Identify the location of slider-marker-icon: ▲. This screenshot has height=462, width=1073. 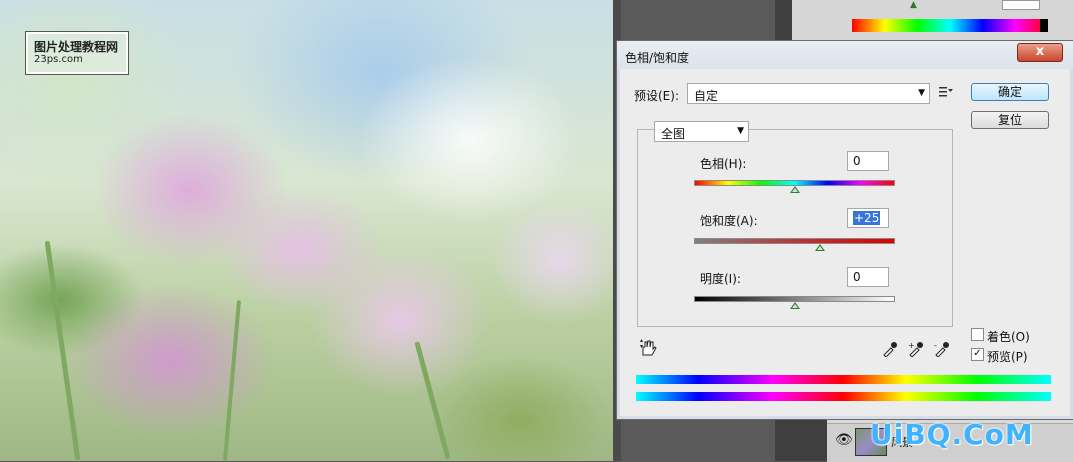
(913, 5).